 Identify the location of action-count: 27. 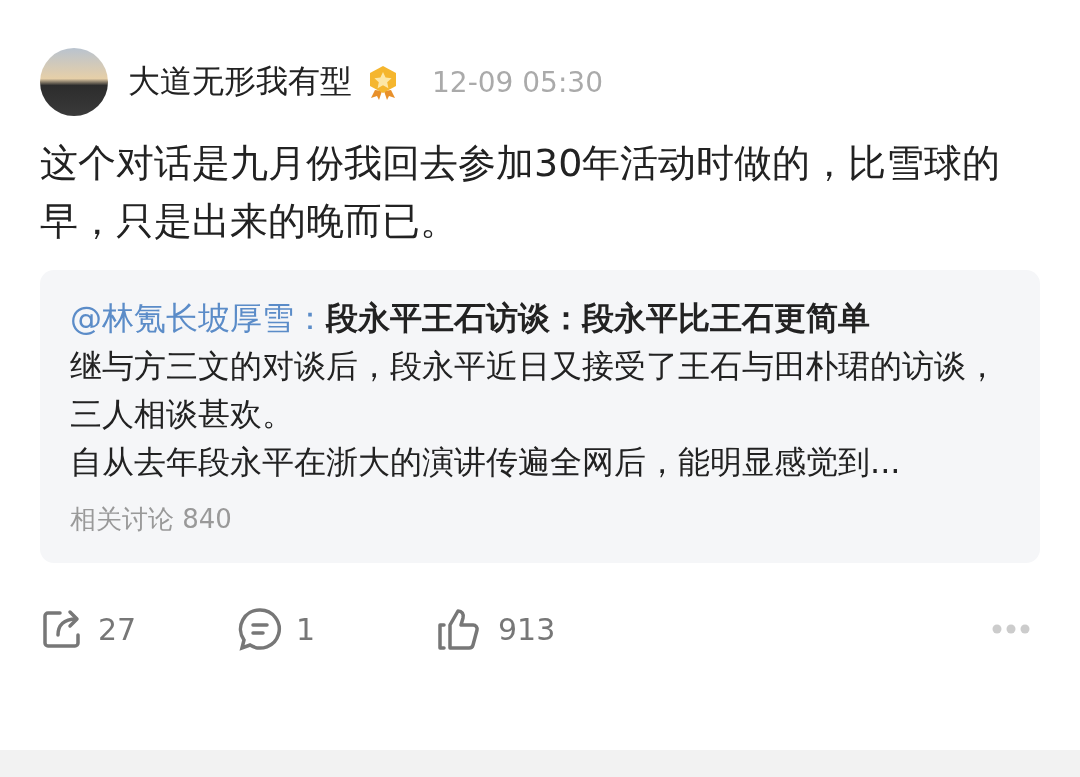
(117, 629).